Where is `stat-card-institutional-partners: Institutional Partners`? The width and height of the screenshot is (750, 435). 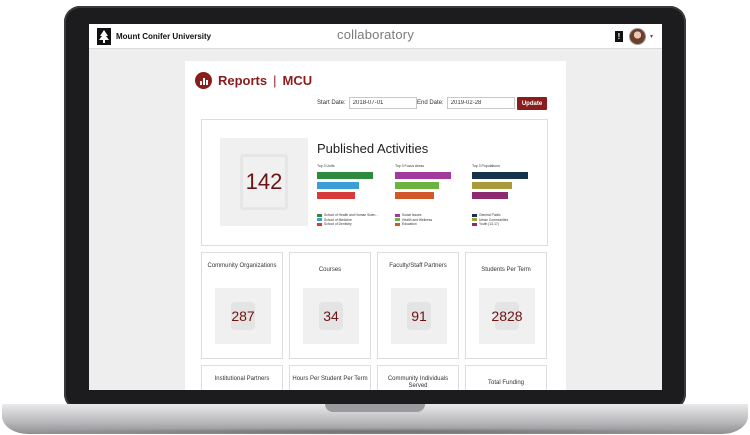 stat-card-institutional-partners: Institutional Partners is located at coordinates (242, 377).